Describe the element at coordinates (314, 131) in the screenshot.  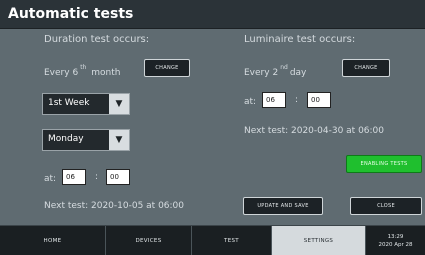
I see `luminaire-next-test: Next test: 2020-04-30 at 06:00` at that location.